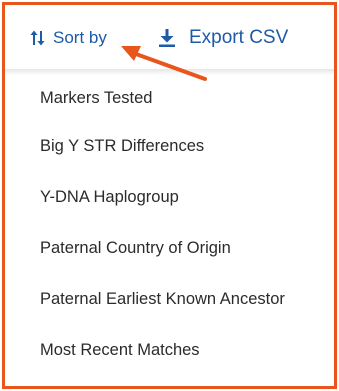 This screenshot has height=391, width=339. I want to click on menu-item-paternal-earliest-known-ancestor: Paternal Earliest Known Ancestor, so click(169, 299).